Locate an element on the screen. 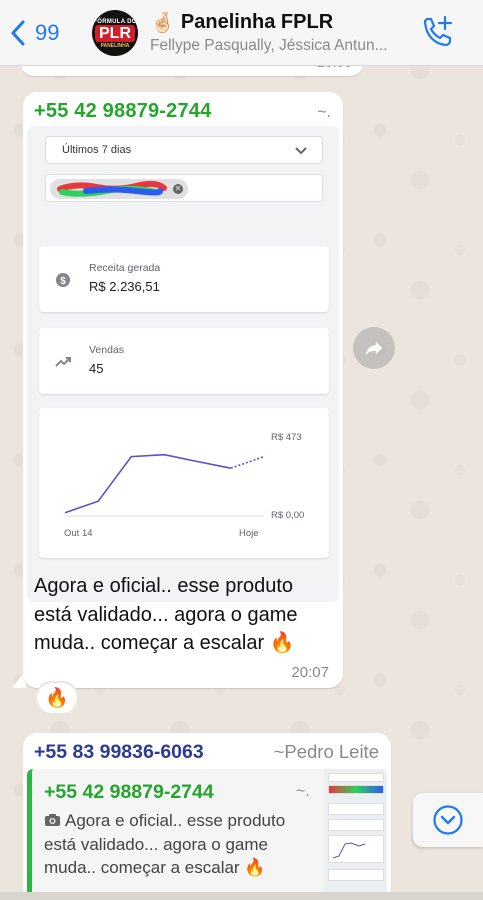 Image resolution: width=483 pixels, height=900 pixels. thumb-filter-bar is located at coordinates (356, 789).